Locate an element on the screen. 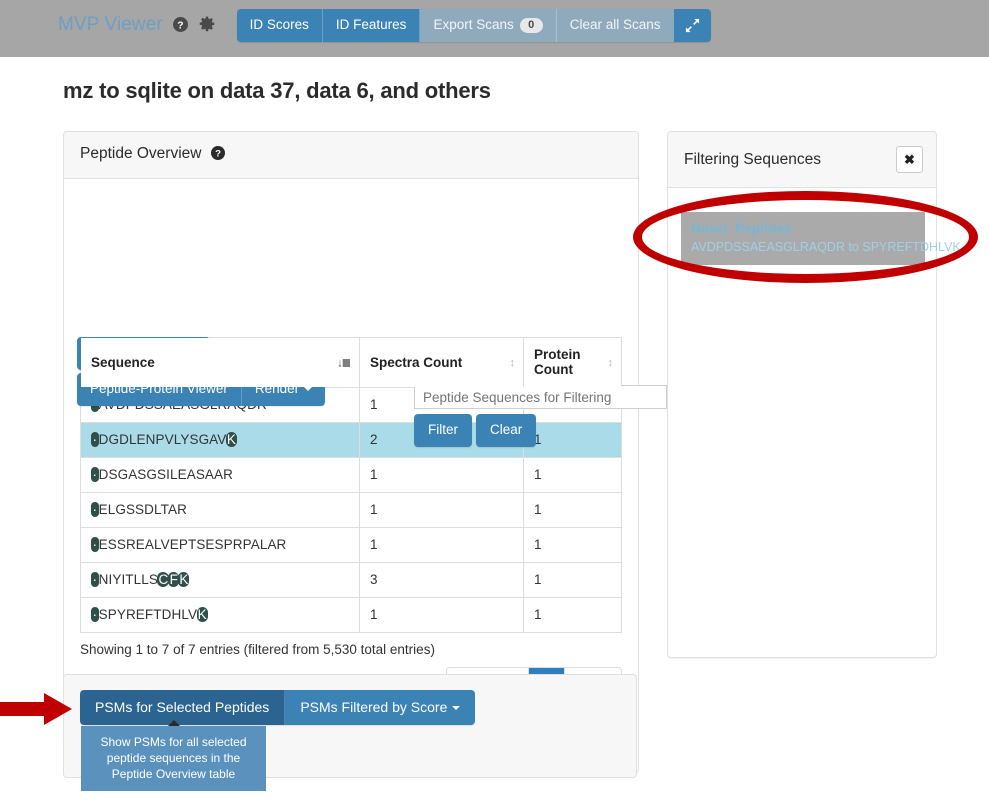 The width and height of the screenshot is (989, 802). column-header-spectra-count: Spectra Count ↕ is located at coordinates (441, 363).